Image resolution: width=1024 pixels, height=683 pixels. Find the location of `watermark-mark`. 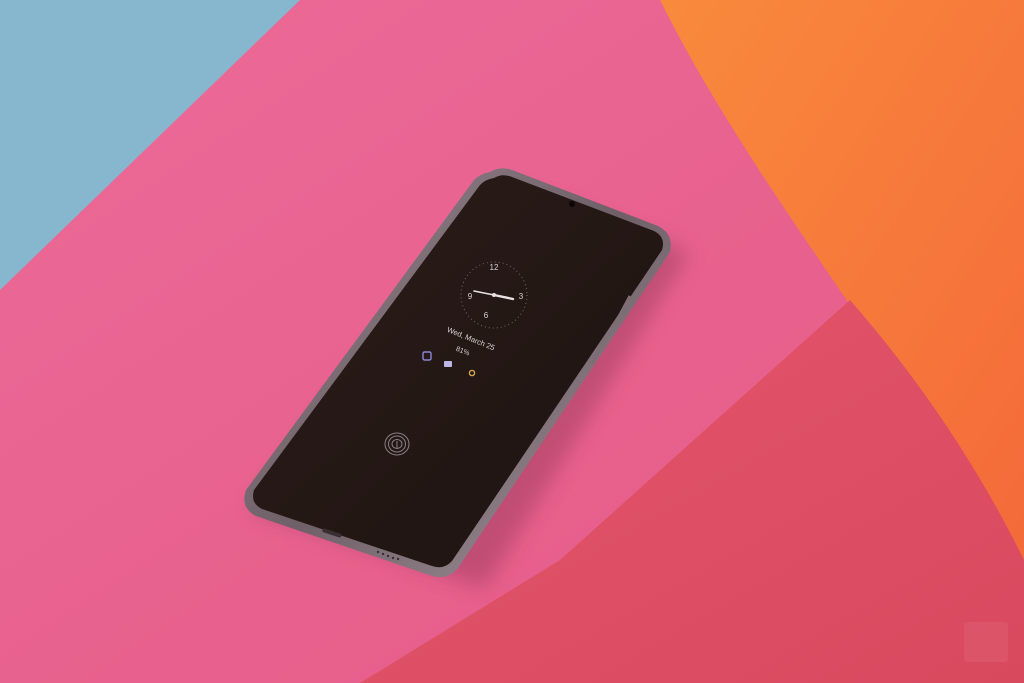

watermark-mark is located at coordinates (986, 642).